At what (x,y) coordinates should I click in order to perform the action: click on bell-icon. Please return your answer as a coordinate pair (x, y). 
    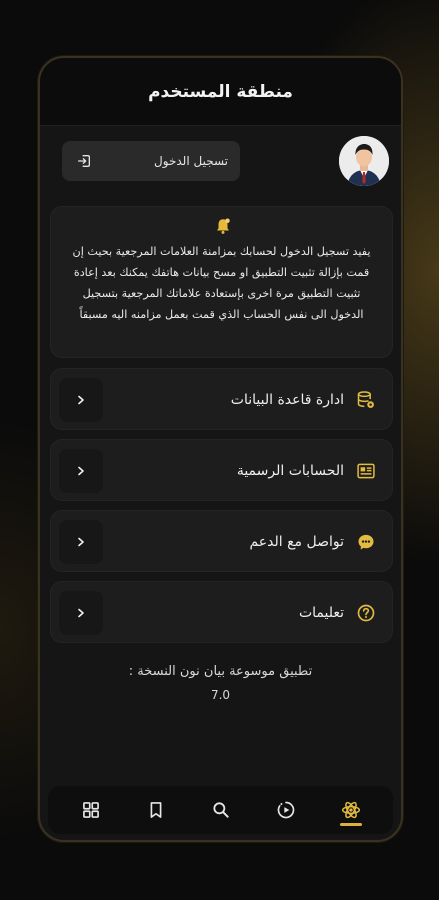
    Looking at the image, I should click on (223, 226).